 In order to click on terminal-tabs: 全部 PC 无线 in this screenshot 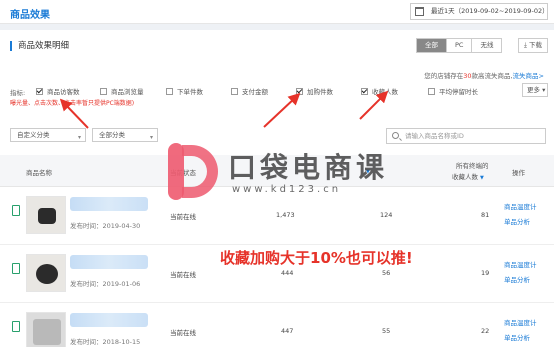, I will do `click(459, 45)`.